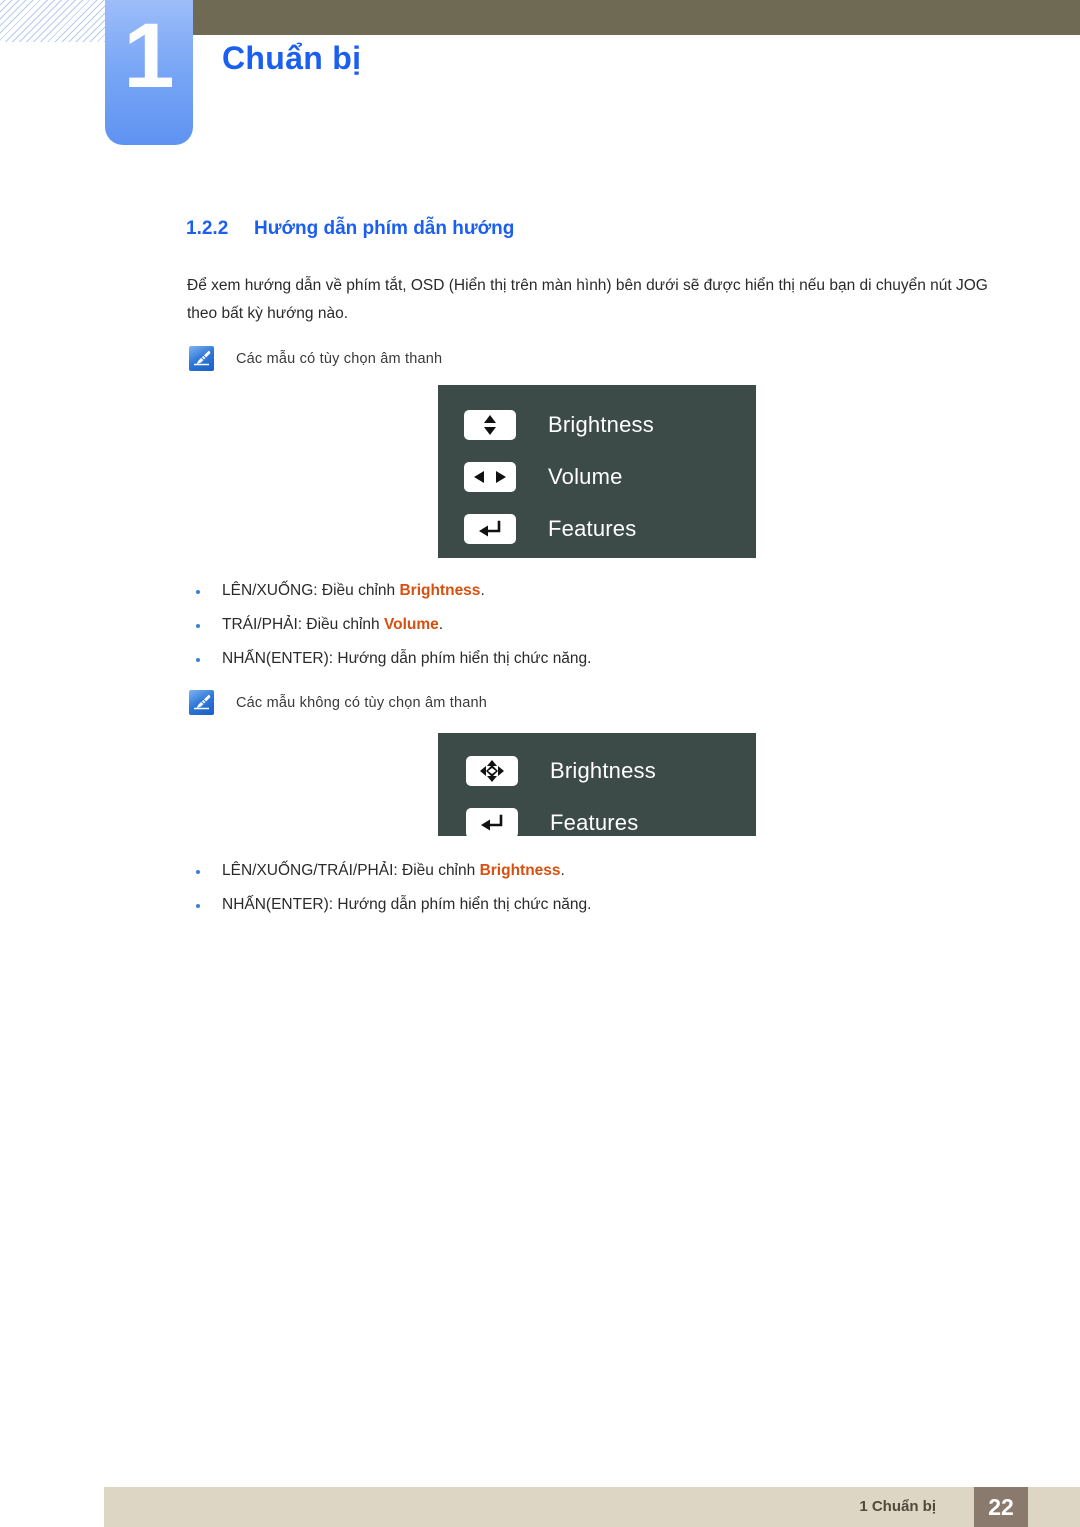 The image size is (1080, 1527). I want to click on section-number: 1.2.2, so click(207, 228).